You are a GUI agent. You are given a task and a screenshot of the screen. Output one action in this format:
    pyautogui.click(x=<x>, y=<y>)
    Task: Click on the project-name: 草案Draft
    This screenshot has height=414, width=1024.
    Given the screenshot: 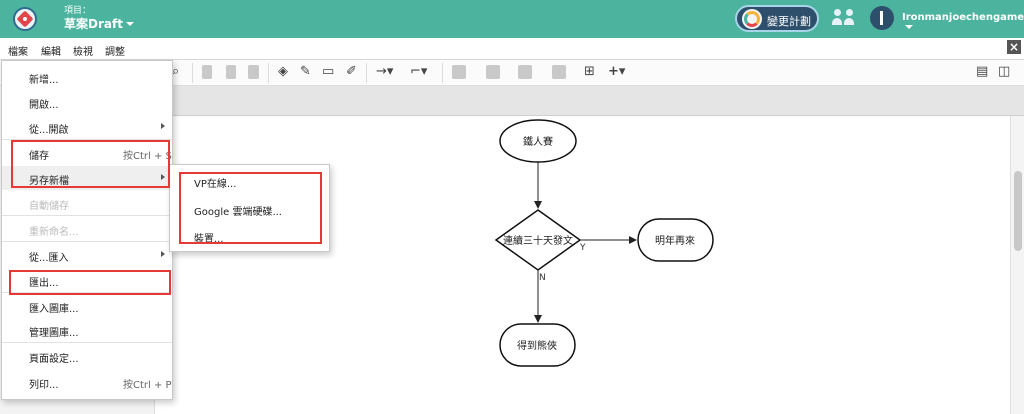 What is the action you would take?
    pyautogui.click(x=93, y=24)
    